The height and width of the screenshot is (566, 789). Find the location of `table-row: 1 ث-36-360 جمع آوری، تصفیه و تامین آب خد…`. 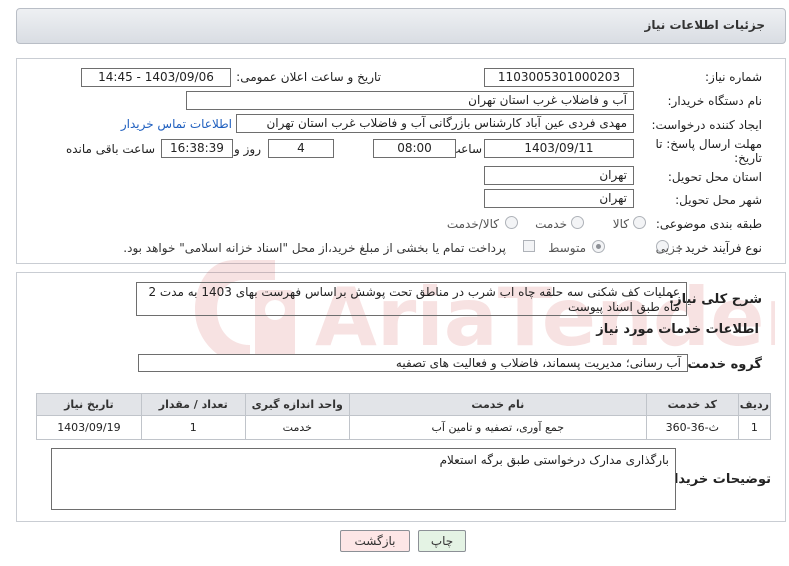

table-row: 1 ث-36-360 جمع آوری، تصفیه و تامین آب خد… is located at coordinates (404, 427).